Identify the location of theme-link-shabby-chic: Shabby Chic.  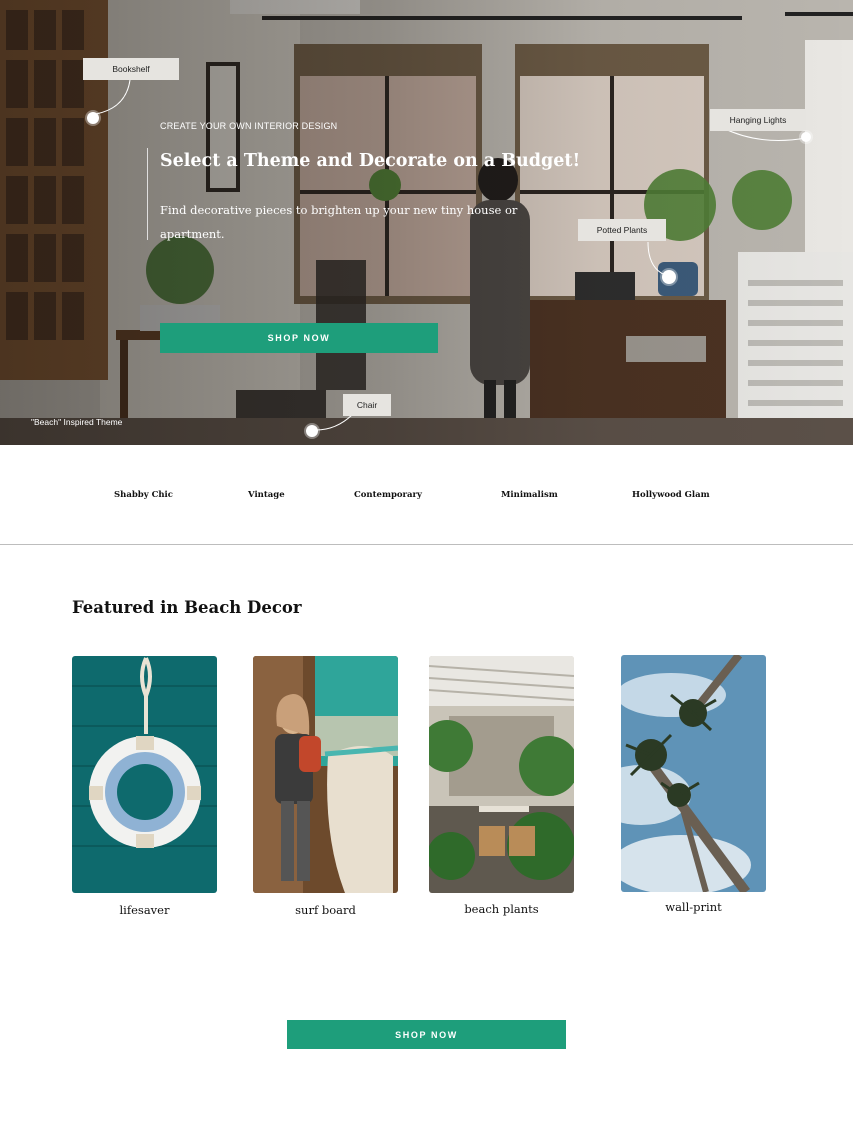
(143, 495).